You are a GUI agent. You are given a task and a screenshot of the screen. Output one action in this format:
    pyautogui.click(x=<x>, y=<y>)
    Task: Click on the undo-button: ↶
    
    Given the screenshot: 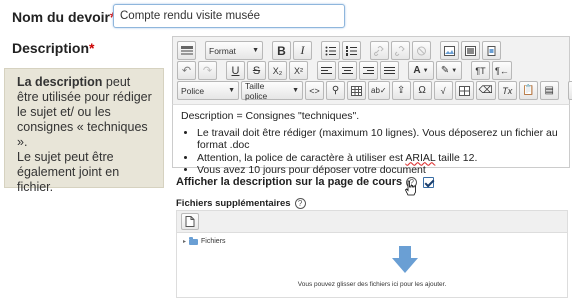 What is the action you would take?
    pyautogui.click(x=186, y=70)
    